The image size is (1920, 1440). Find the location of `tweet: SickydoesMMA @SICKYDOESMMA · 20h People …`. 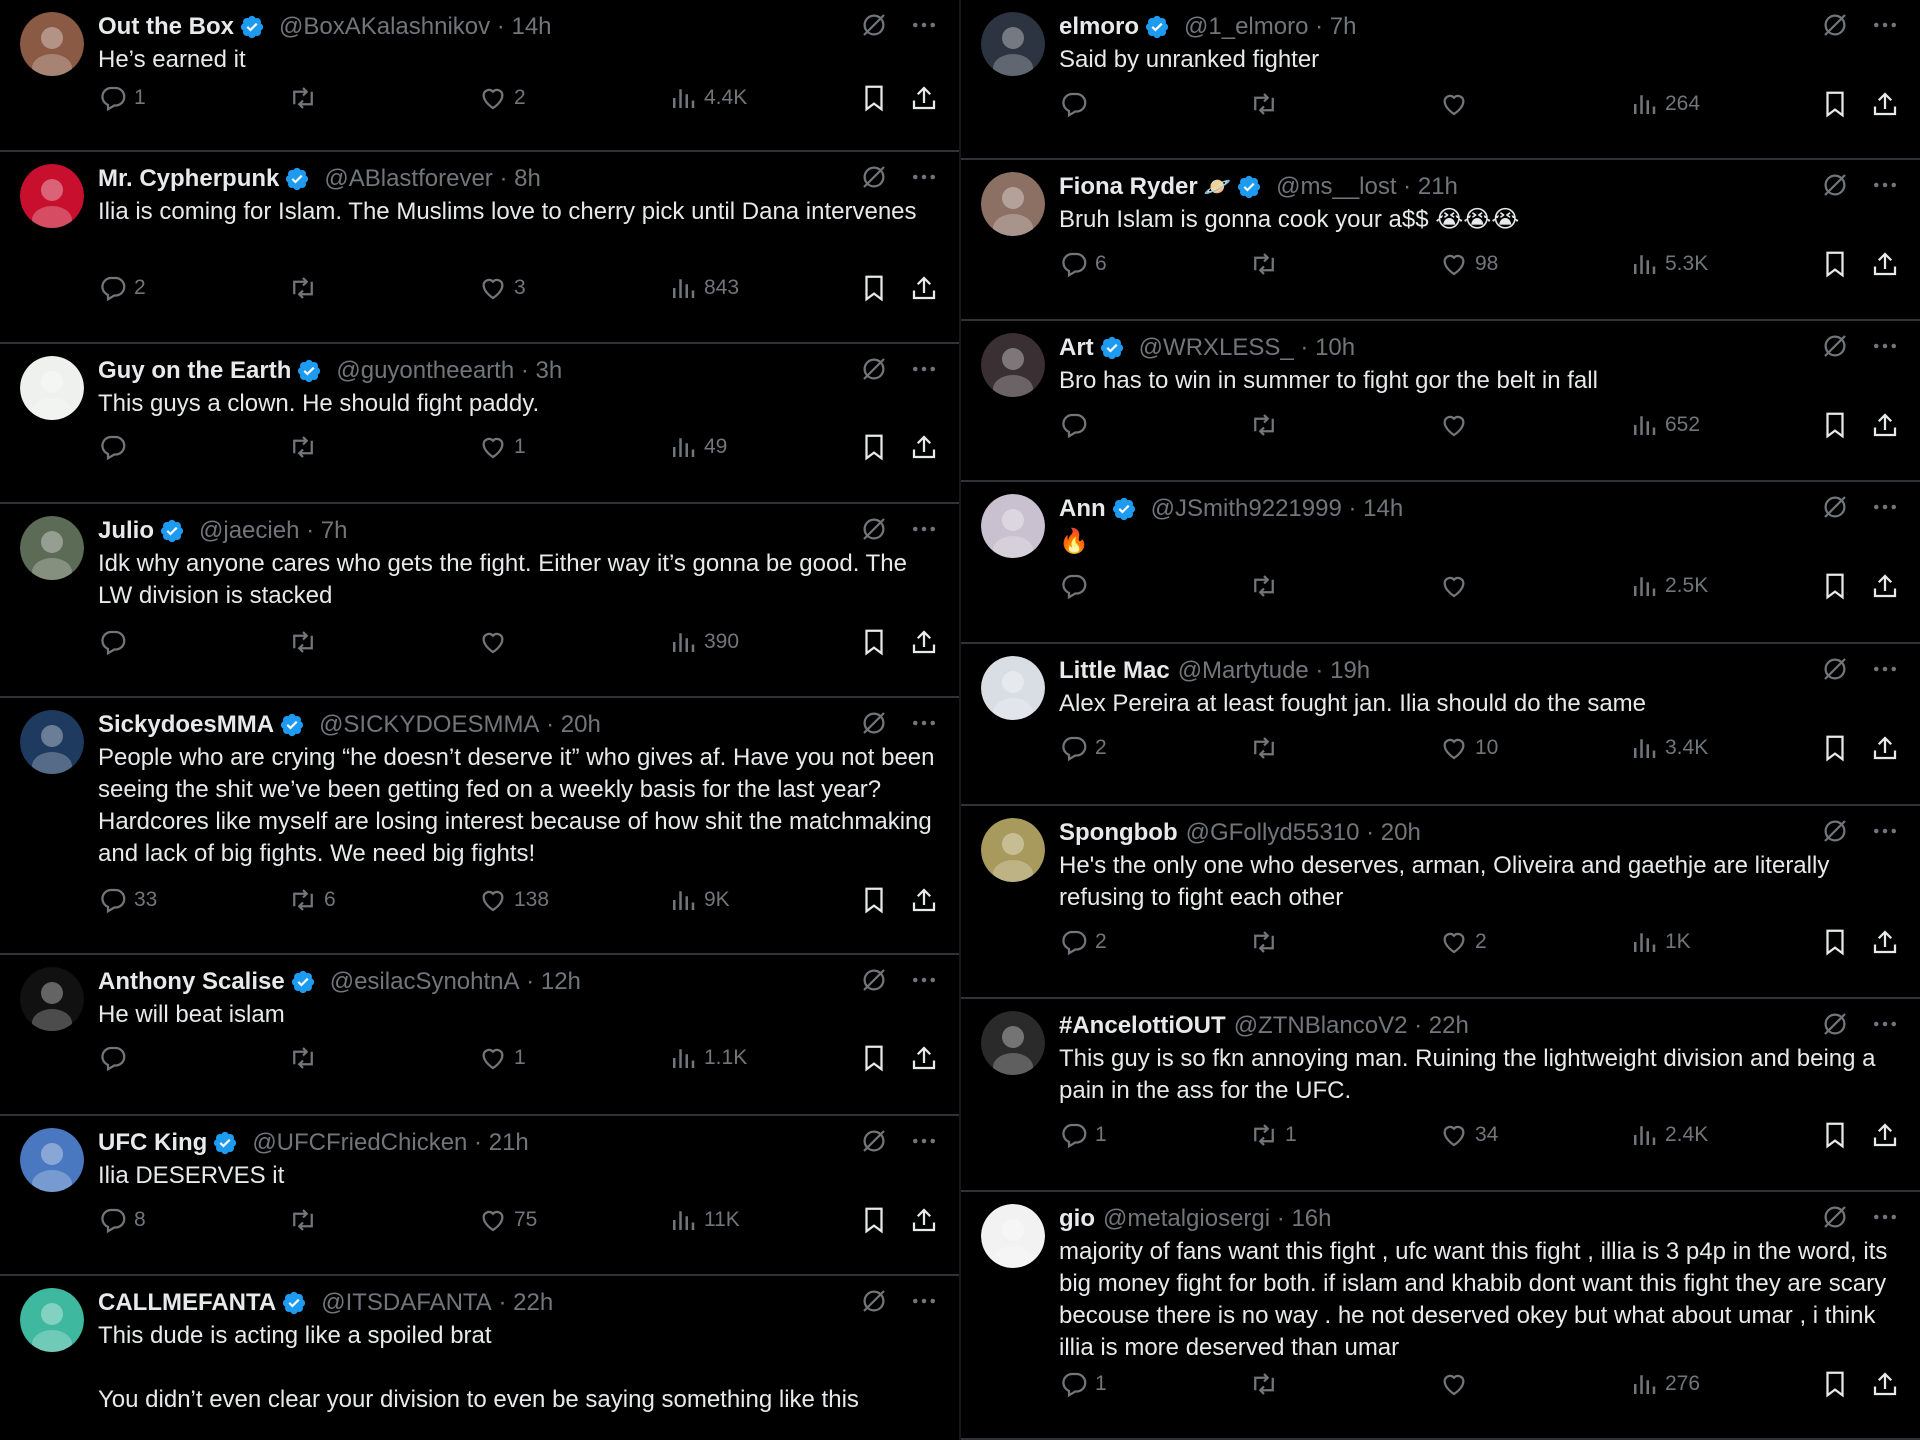

tweet: SickydoesMMA @SICKYDOESMMA · 20h People … is located at coordinates (479, 826).